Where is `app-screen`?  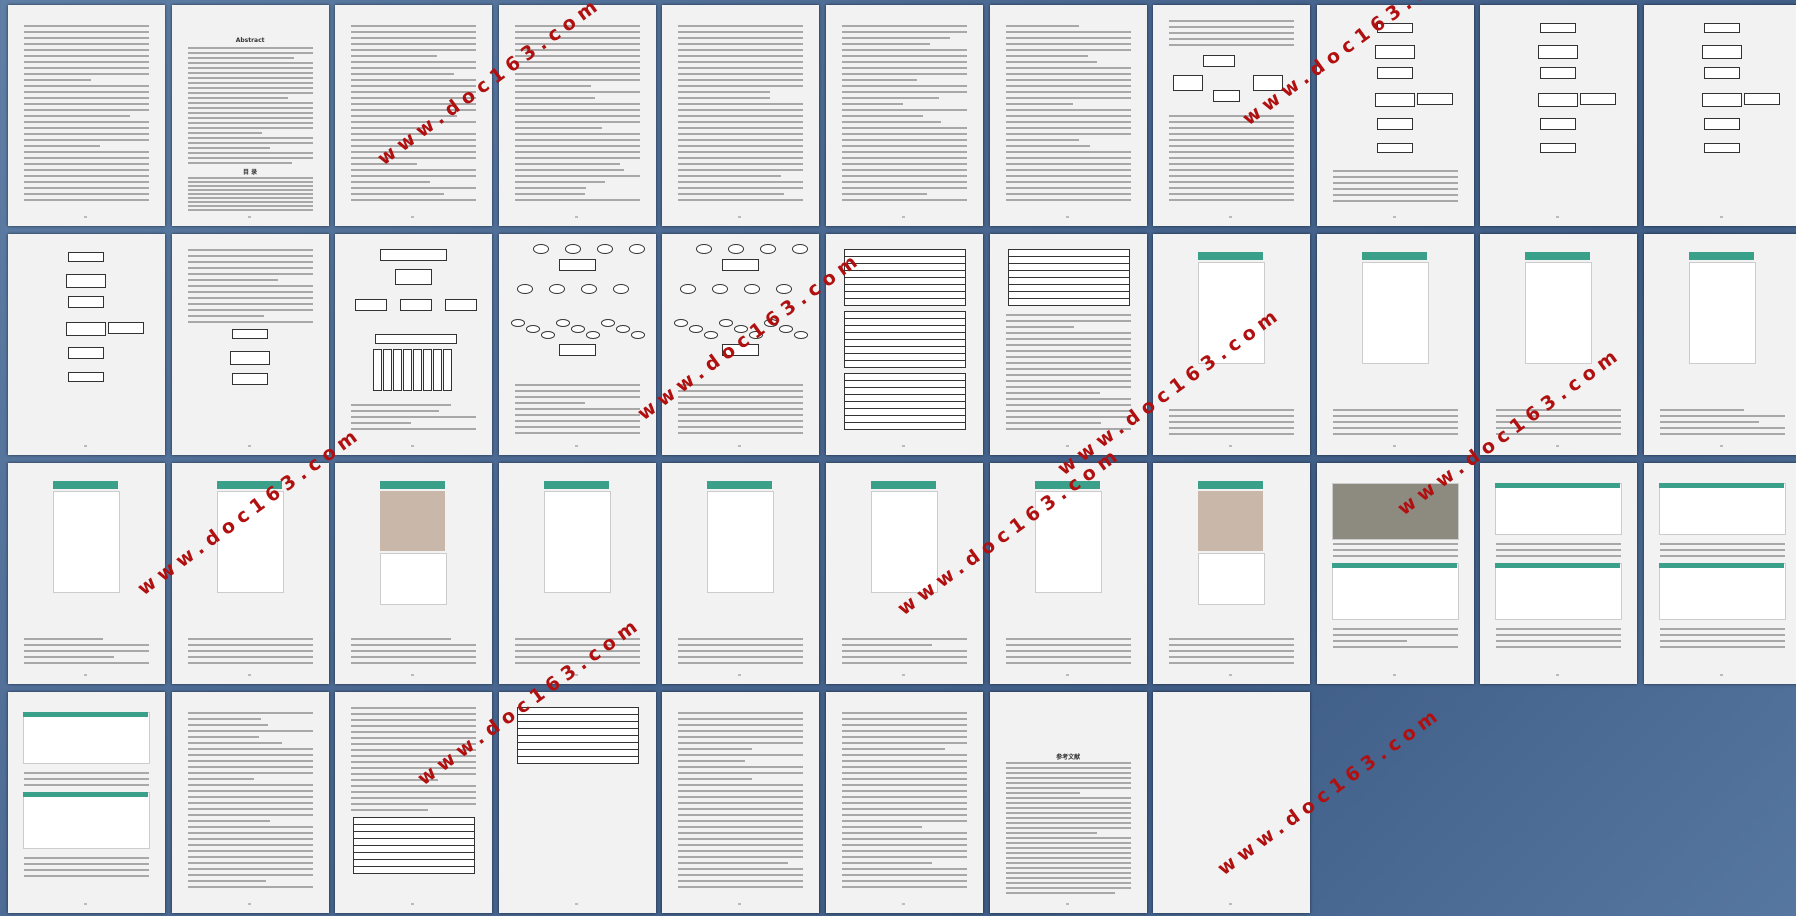 app-screen is located at coordinates (577, 542).